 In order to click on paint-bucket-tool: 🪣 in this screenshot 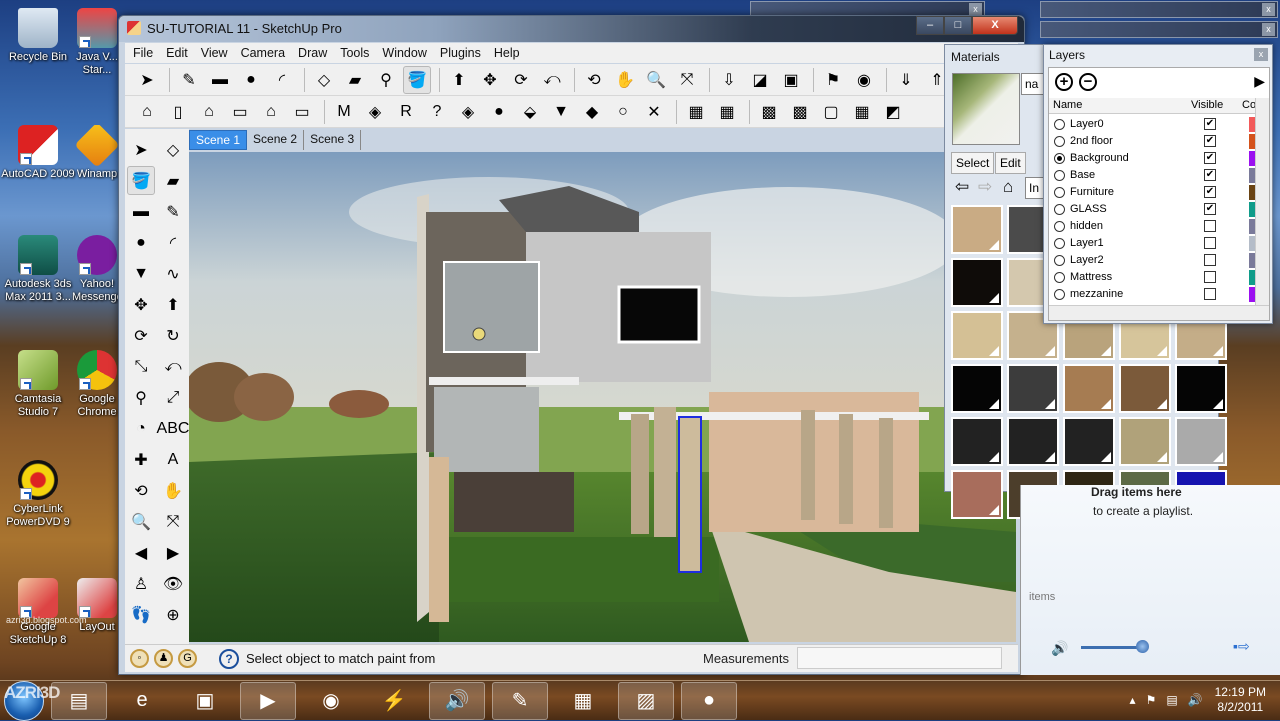, I will do `click(141, 180)`.